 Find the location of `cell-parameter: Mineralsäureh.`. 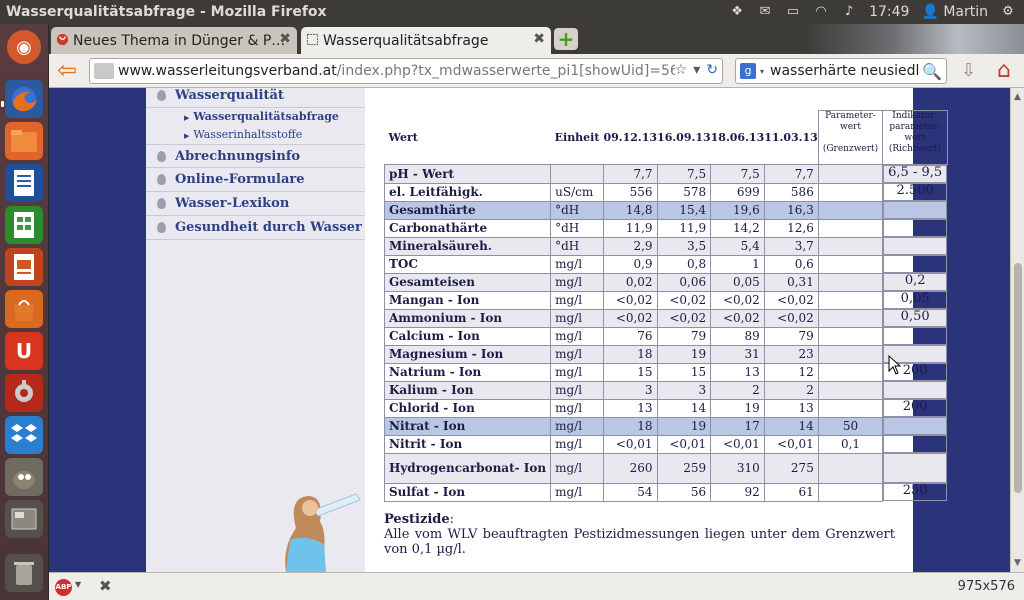

cell-parameter: Mineralsäureh. is located at coordinates (467, 246).